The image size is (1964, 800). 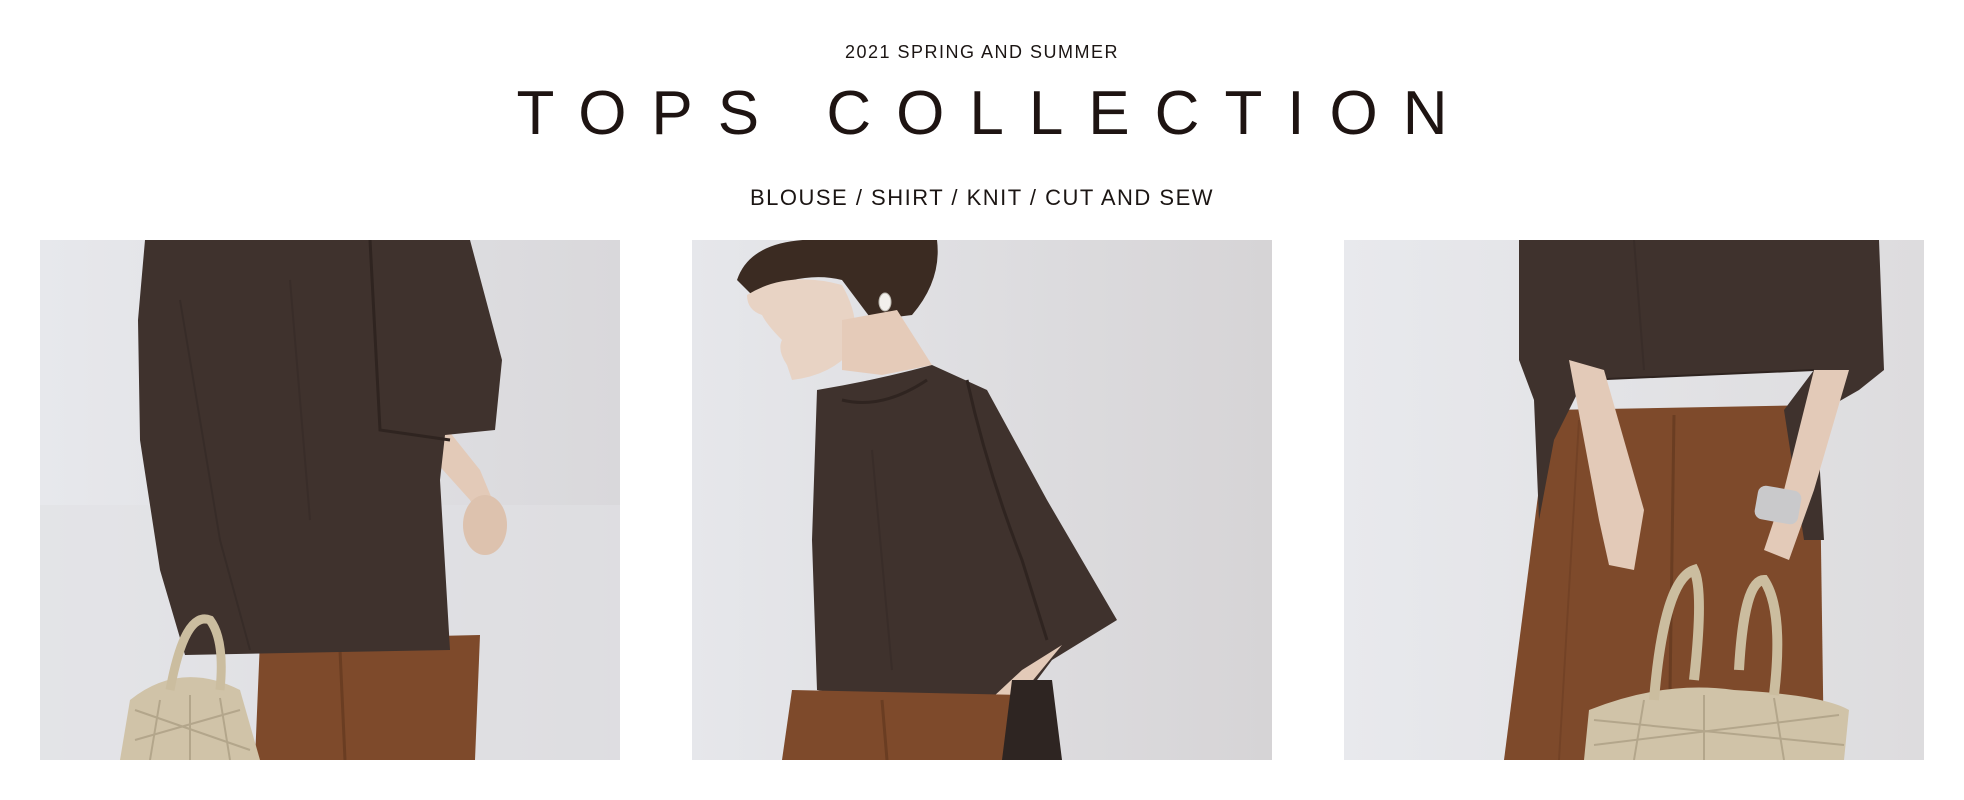 What do you see at coordinates (982, 197) in the screenshot?
I see `category-list: BLOUSE / SHIRT / KNIT / CUT AND SEW` at bounding box center [982, 197].